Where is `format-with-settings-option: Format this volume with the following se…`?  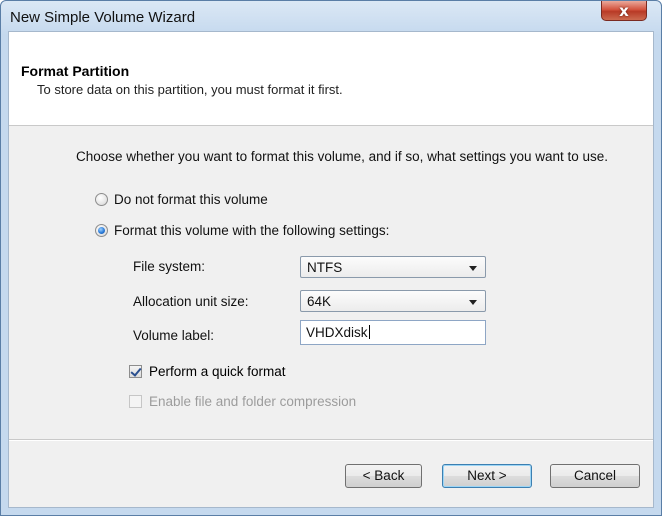
format-with-settings-option: Format this volume with the following se… is located at coordinates (242, 230).